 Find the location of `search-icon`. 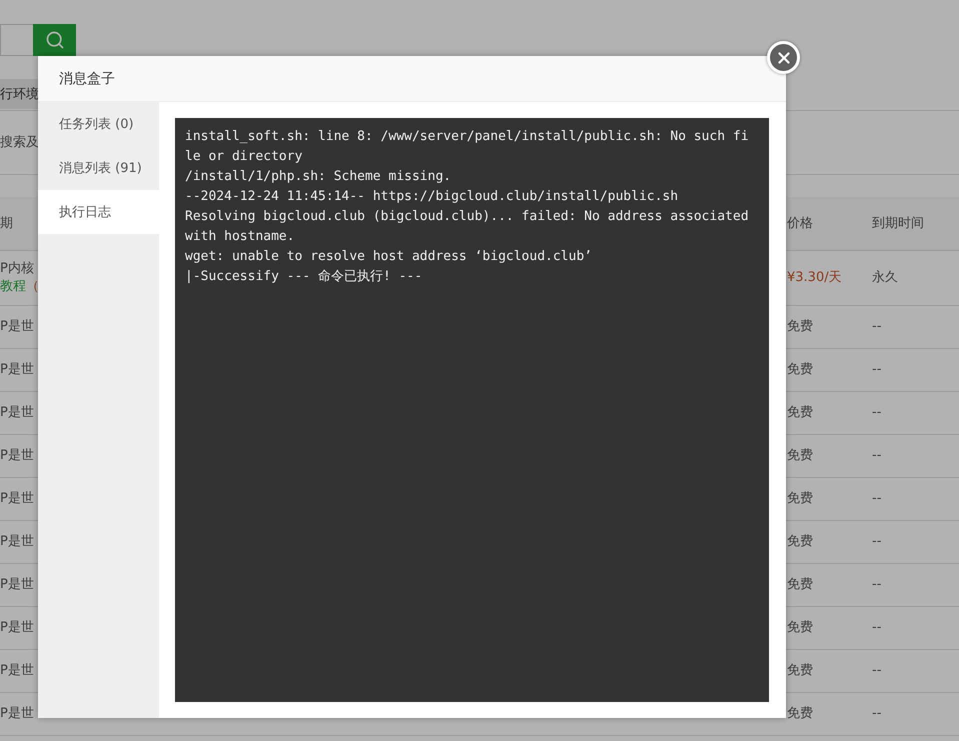

search-icon is located at coordinates (54, 40).